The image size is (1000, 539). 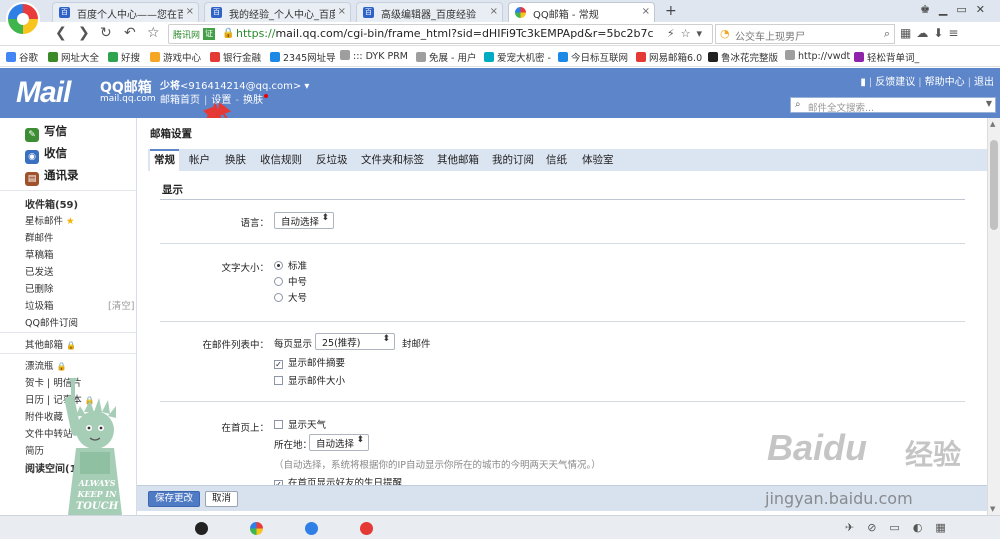 What do you see at coordinates (39, 237) in the screenshot?
I see `sidebar-item-group: 群邮件` at bounding box center [39, 237].